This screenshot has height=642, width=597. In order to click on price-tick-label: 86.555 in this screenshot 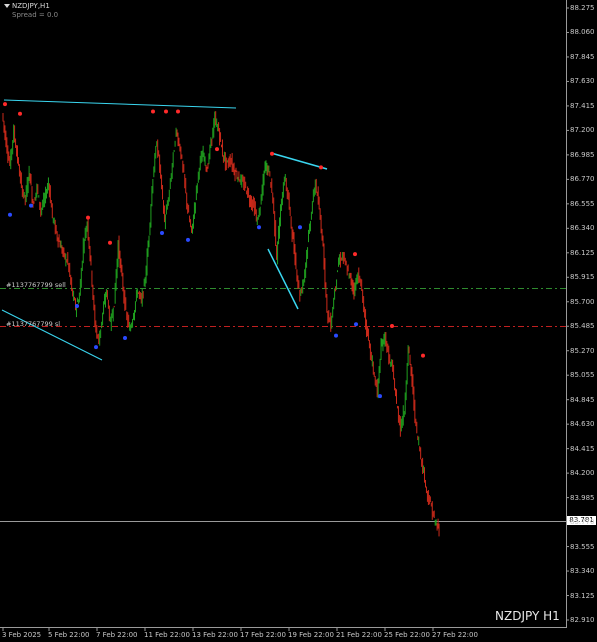, I will do `click(582, 203)`.